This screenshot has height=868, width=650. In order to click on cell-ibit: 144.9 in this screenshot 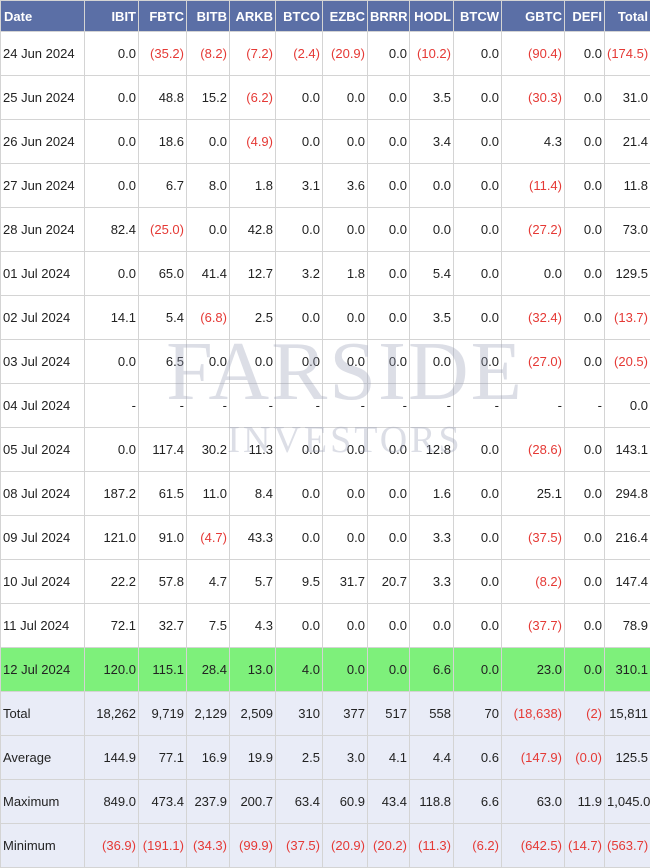, I will do `click(111, 757)`.